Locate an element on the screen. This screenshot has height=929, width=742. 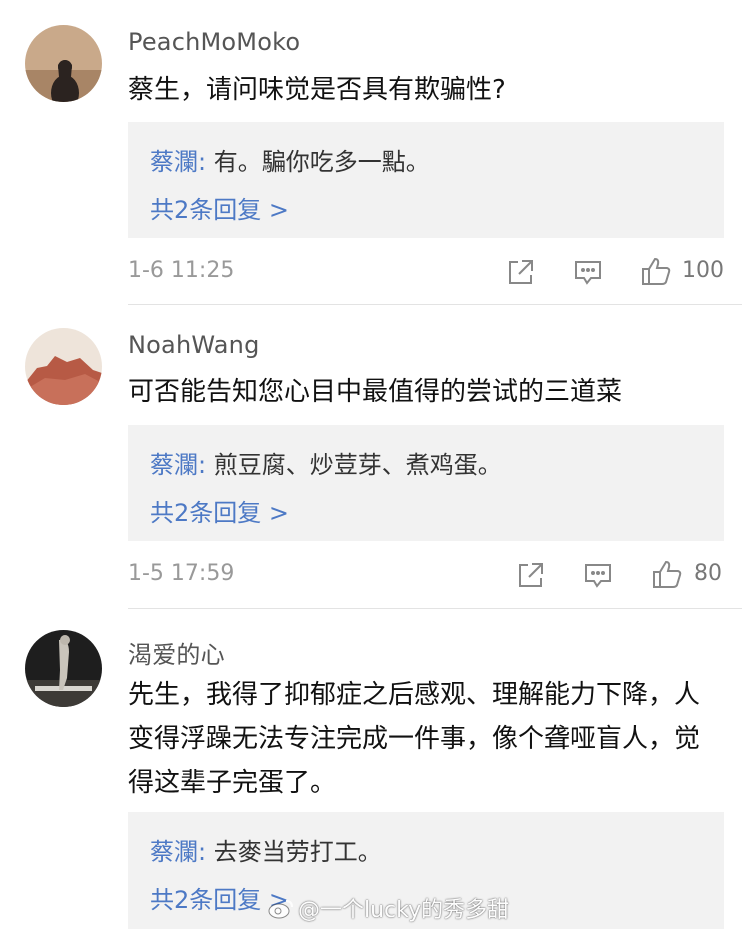
weibo-logo-icon is located at coordinates (281, 909).